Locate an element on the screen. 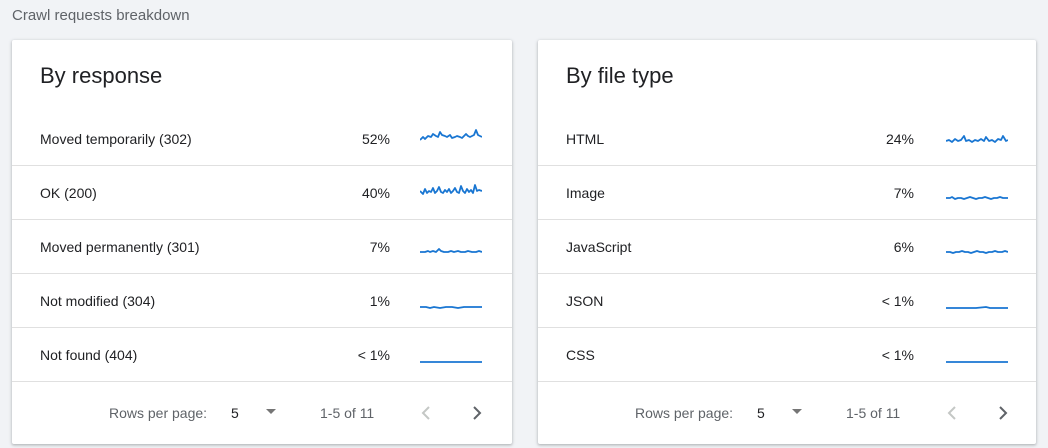 The image size is (1048, 448). table-row: JSON < 1% is located at coordinates (787, 301).